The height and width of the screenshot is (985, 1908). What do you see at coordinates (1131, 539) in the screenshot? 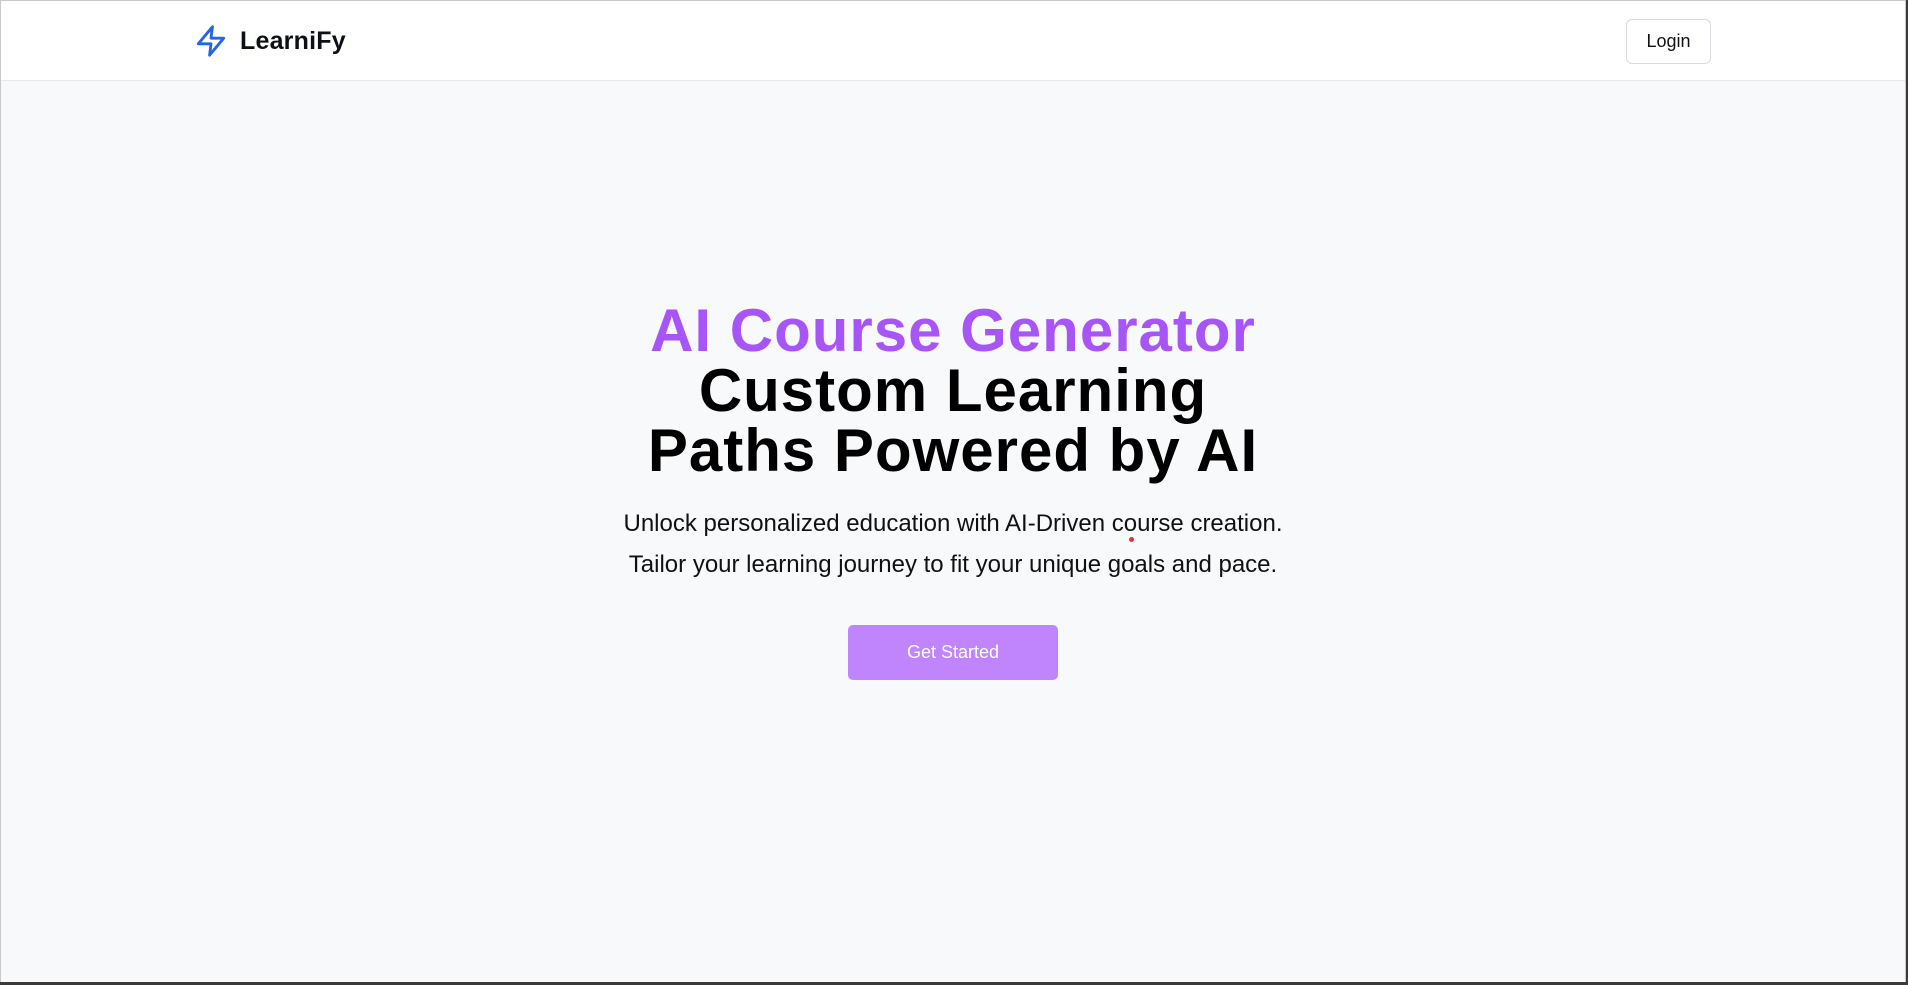
I see `cursor-dot` at bounding box center [1131, 539].